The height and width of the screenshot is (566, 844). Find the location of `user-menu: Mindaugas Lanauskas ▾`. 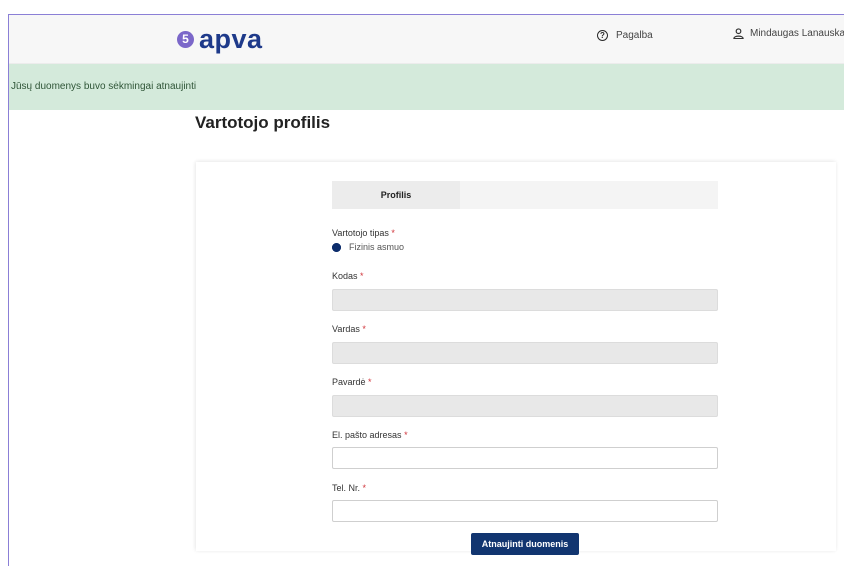

user-menu: Mindaugas Lanauskas ▾ is located at coordinates (788, 33).